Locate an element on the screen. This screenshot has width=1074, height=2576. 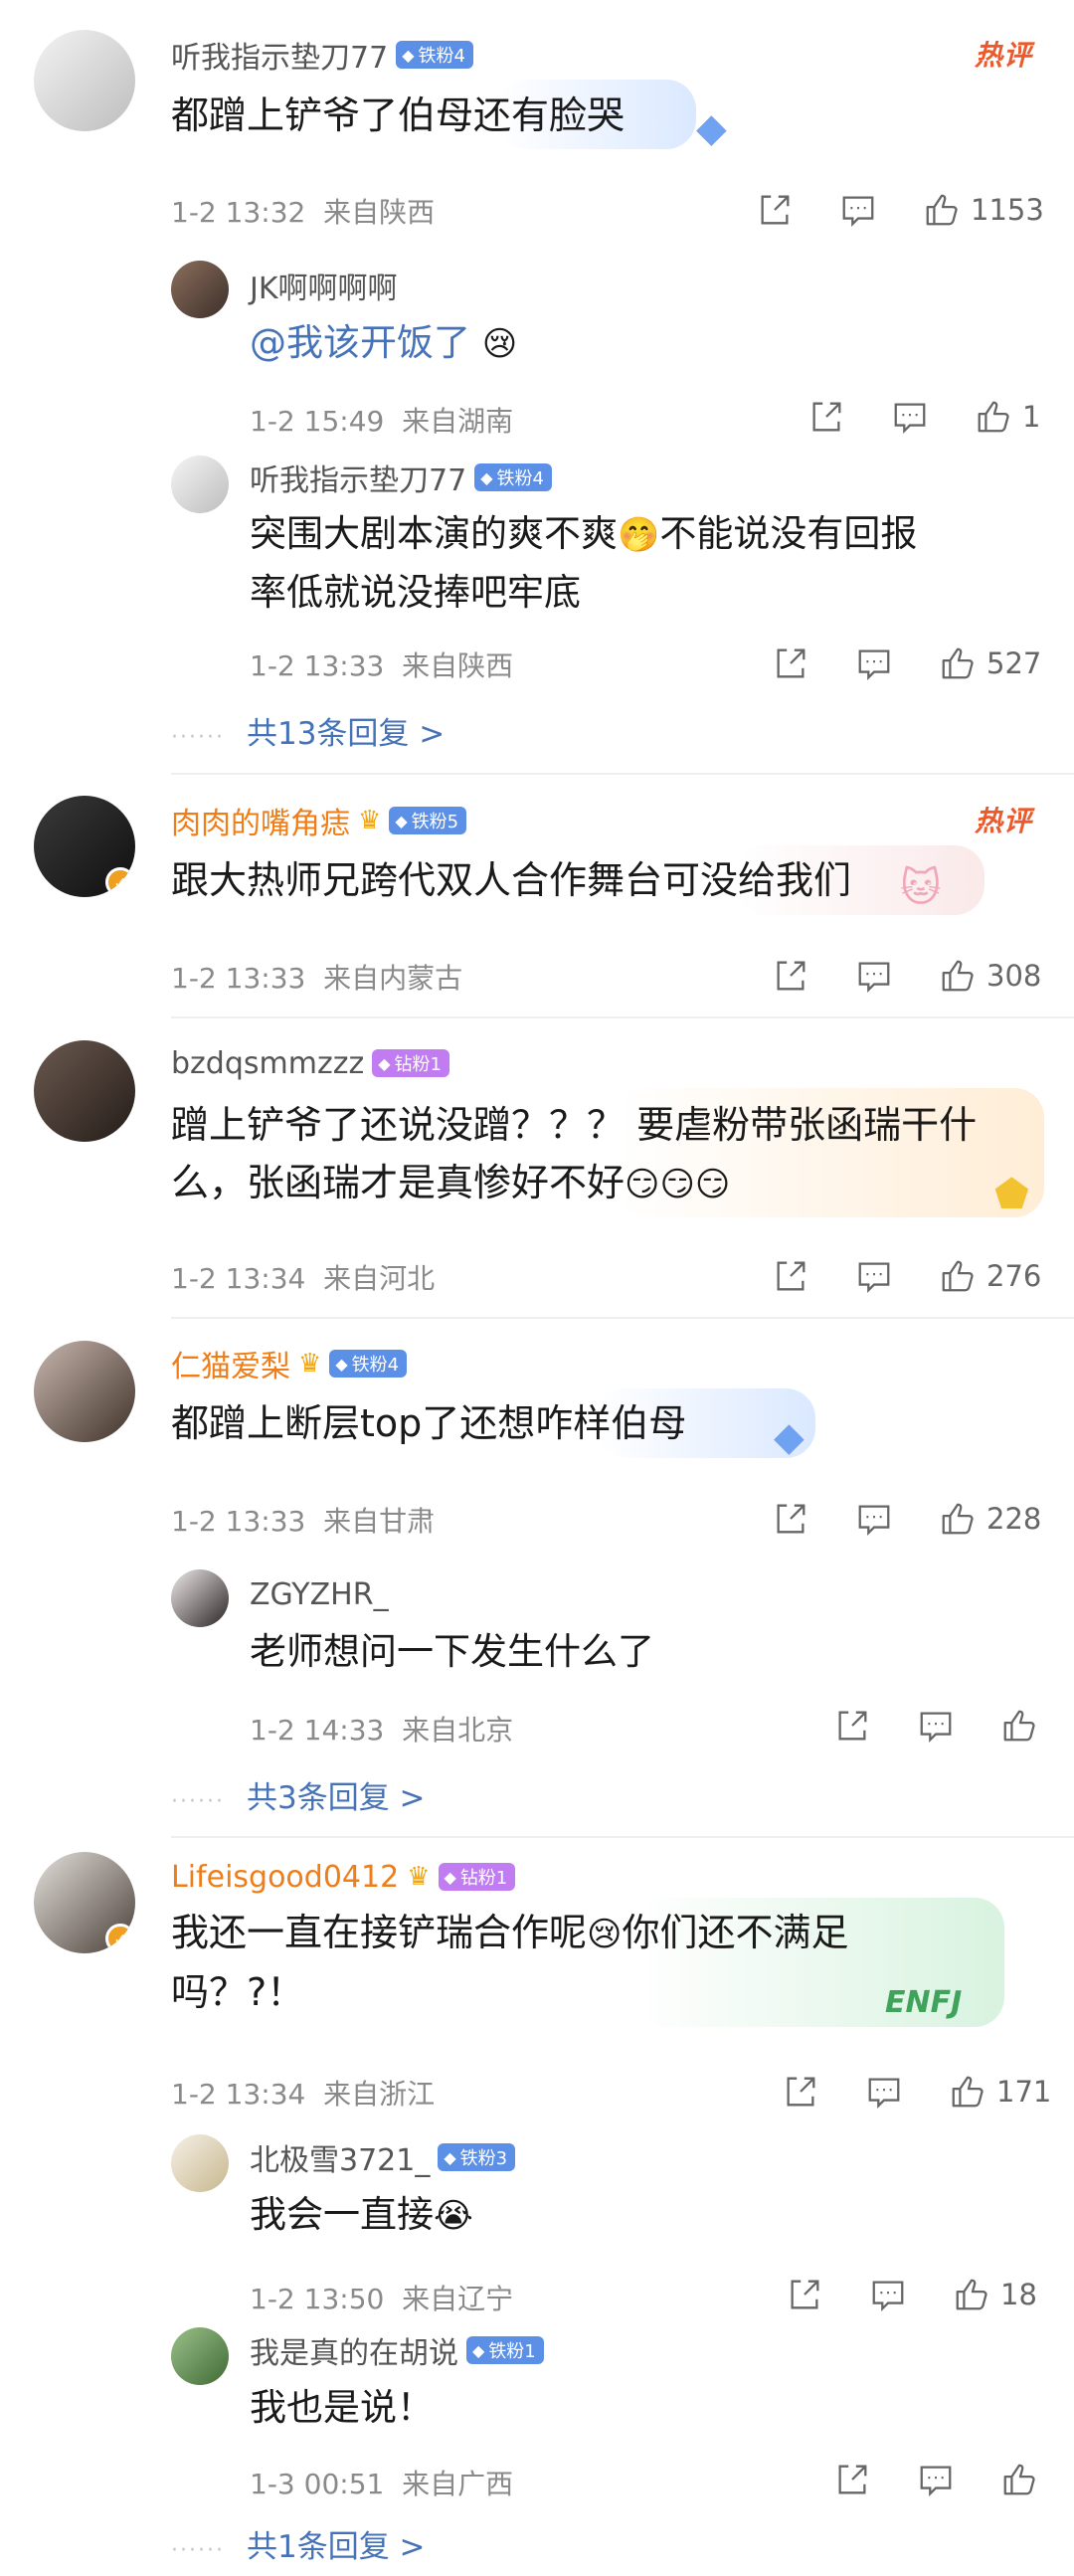
reply-username: 我是真的在胡说 is located at coordinates (354, 2350).